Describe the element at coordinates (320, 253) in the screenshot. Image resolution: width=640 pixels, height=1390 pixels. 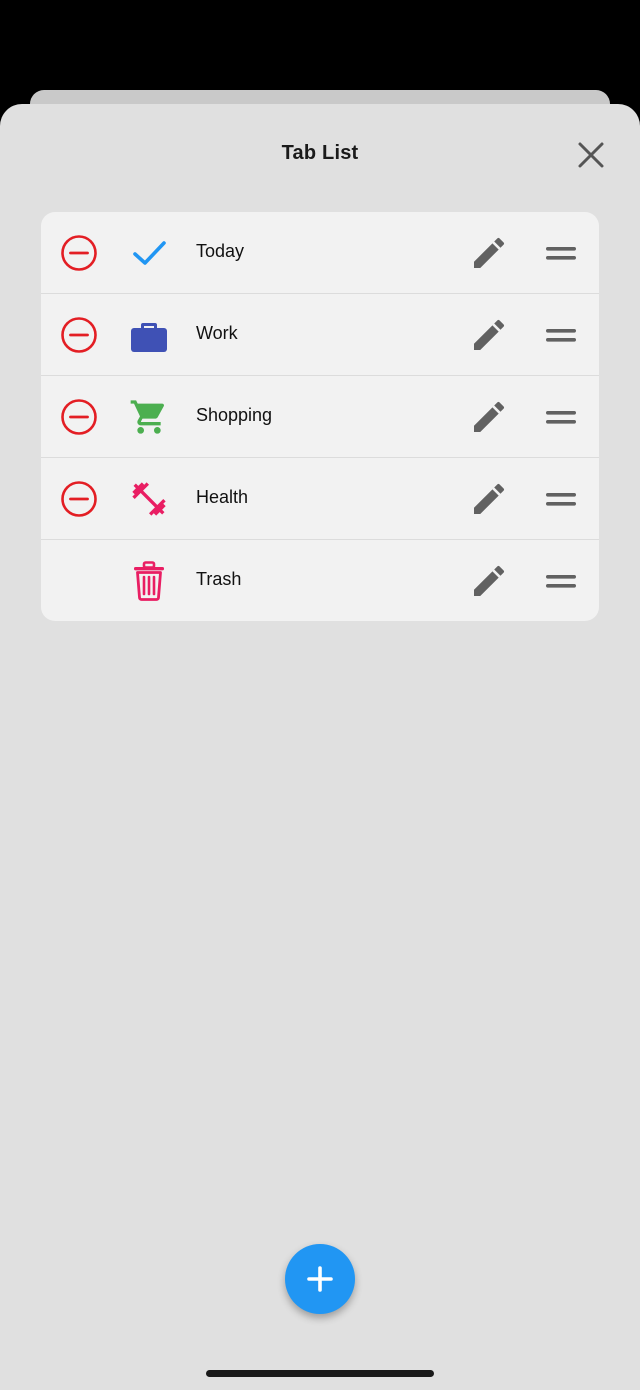
I see `tab-row-today: Today` at that location.